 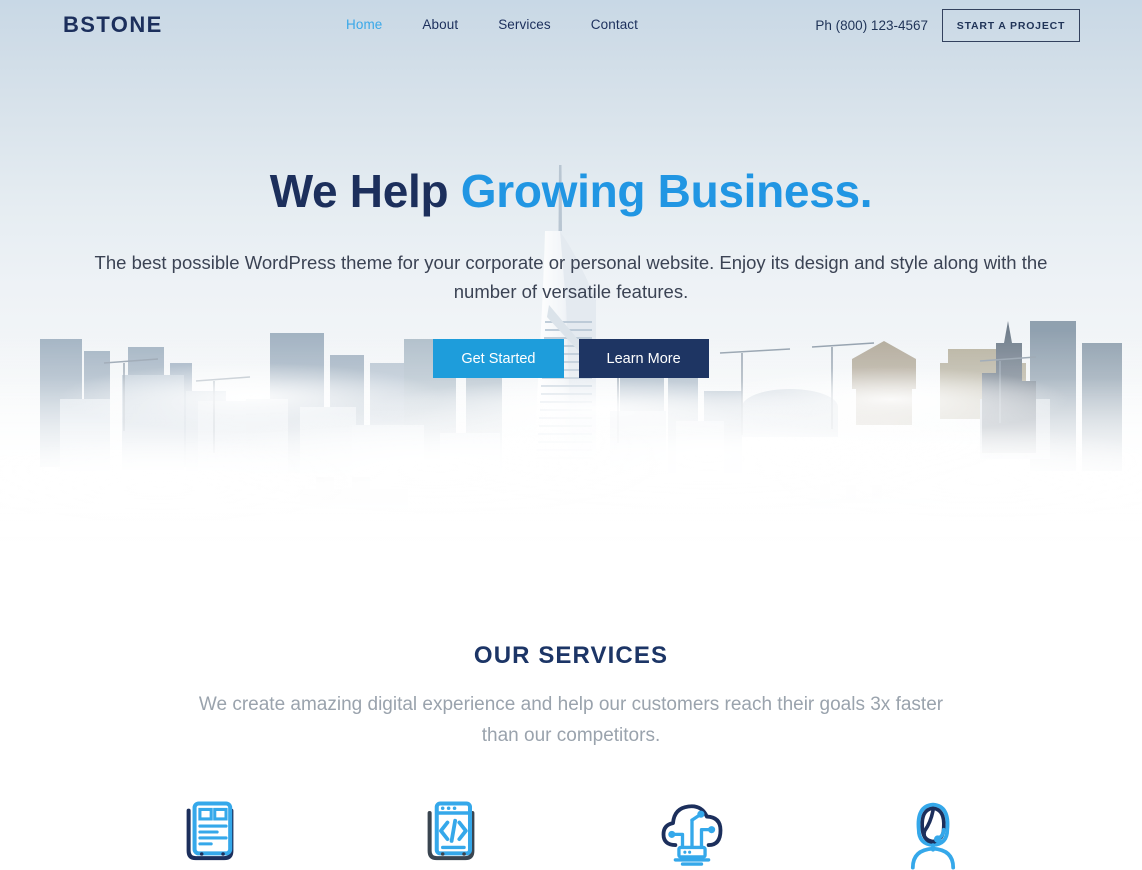 What do you see at coordinates (498, 359) in the screenshot?
I see `get-started-button: Get Started` at bounding box center [498, 359].